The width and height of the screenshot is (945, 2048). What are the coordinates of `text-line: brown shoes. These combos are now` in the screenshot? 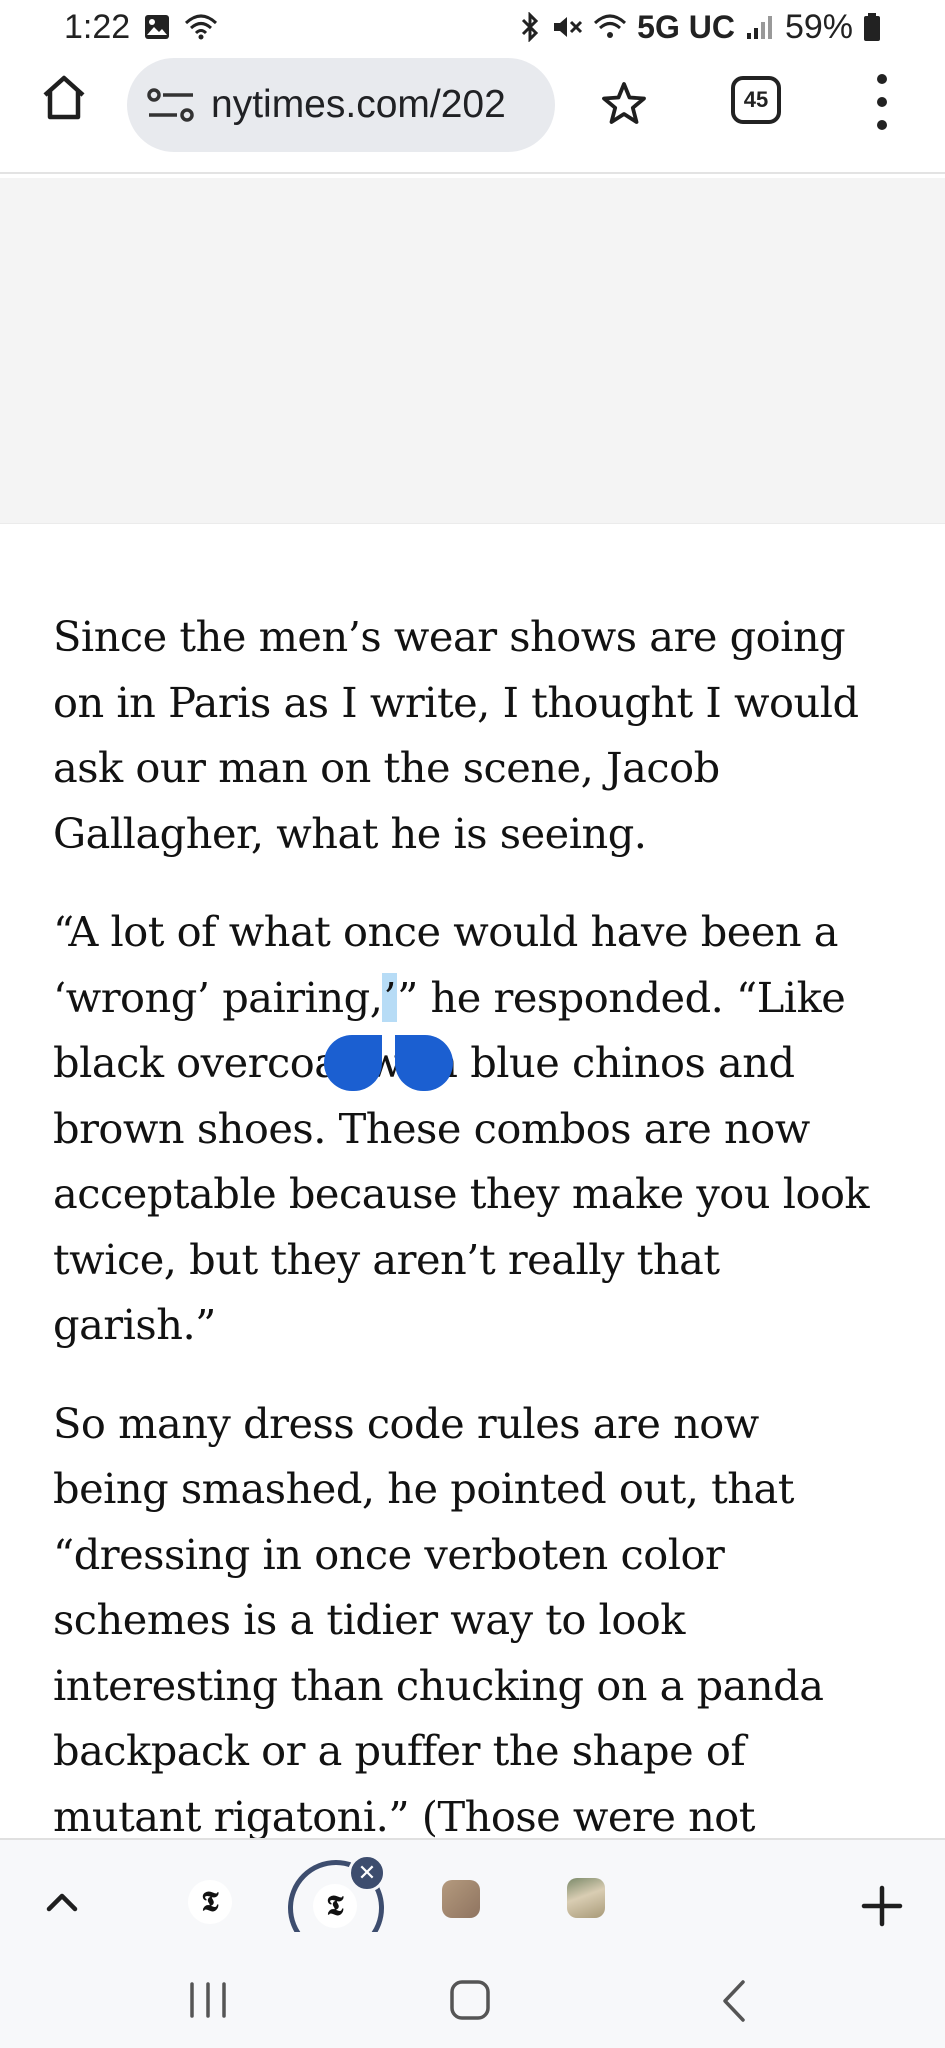 It's located at (431, 1128).